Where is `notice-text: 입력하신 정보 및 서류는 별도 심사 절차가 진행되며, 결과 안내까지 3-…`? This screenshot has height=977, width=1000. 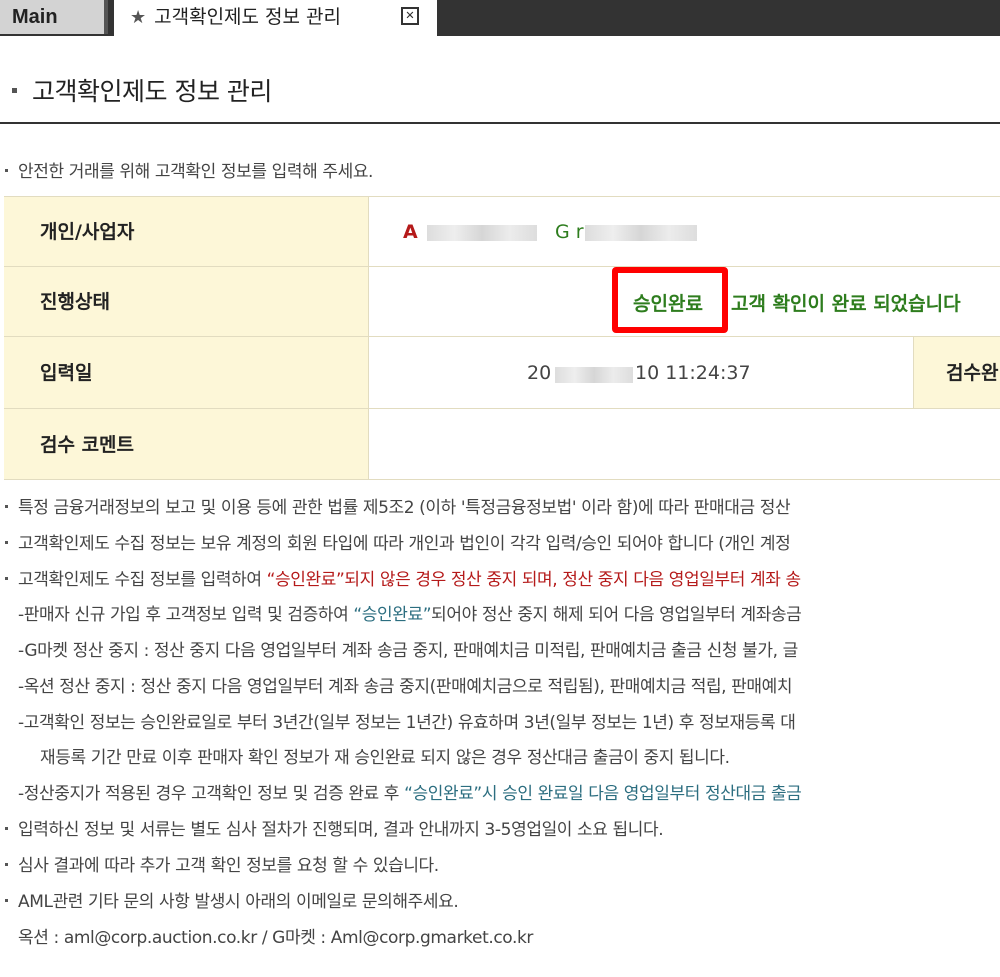
notice-text: 입력하신 정보 및 서류는 별도 심사 절차가 진행되며, 결과 안내까지 3-… is located at coordinates (341, 830).